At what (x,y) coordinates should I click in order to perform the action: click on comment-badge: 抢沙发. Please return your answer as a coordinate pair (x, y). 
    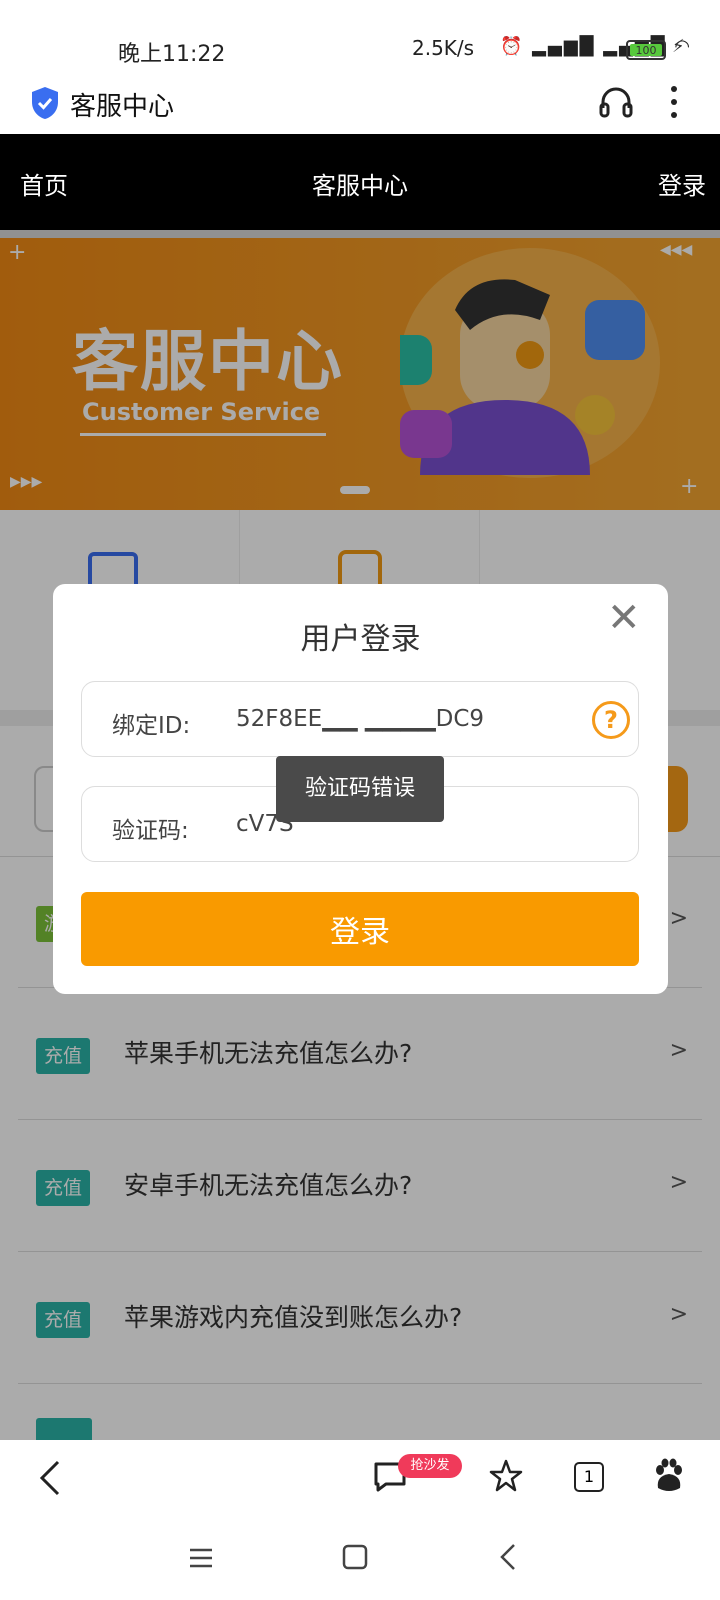
    Looking at the image, I should click on (430, 1466).